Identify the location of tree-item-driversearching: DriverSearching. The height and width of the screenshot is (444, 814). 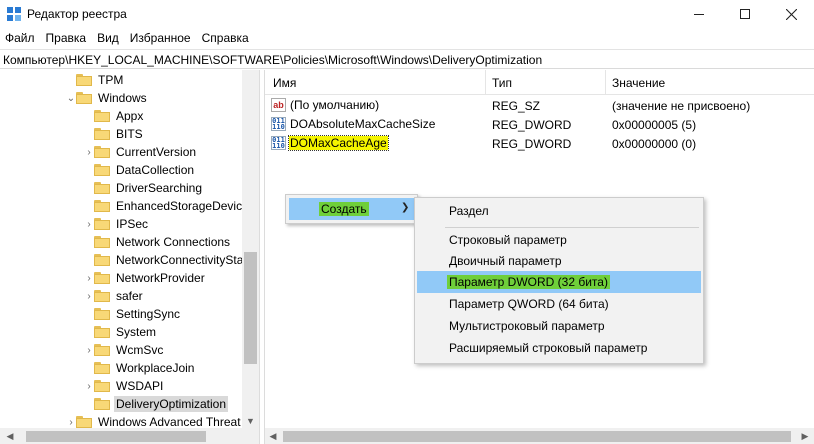
(144, 188).